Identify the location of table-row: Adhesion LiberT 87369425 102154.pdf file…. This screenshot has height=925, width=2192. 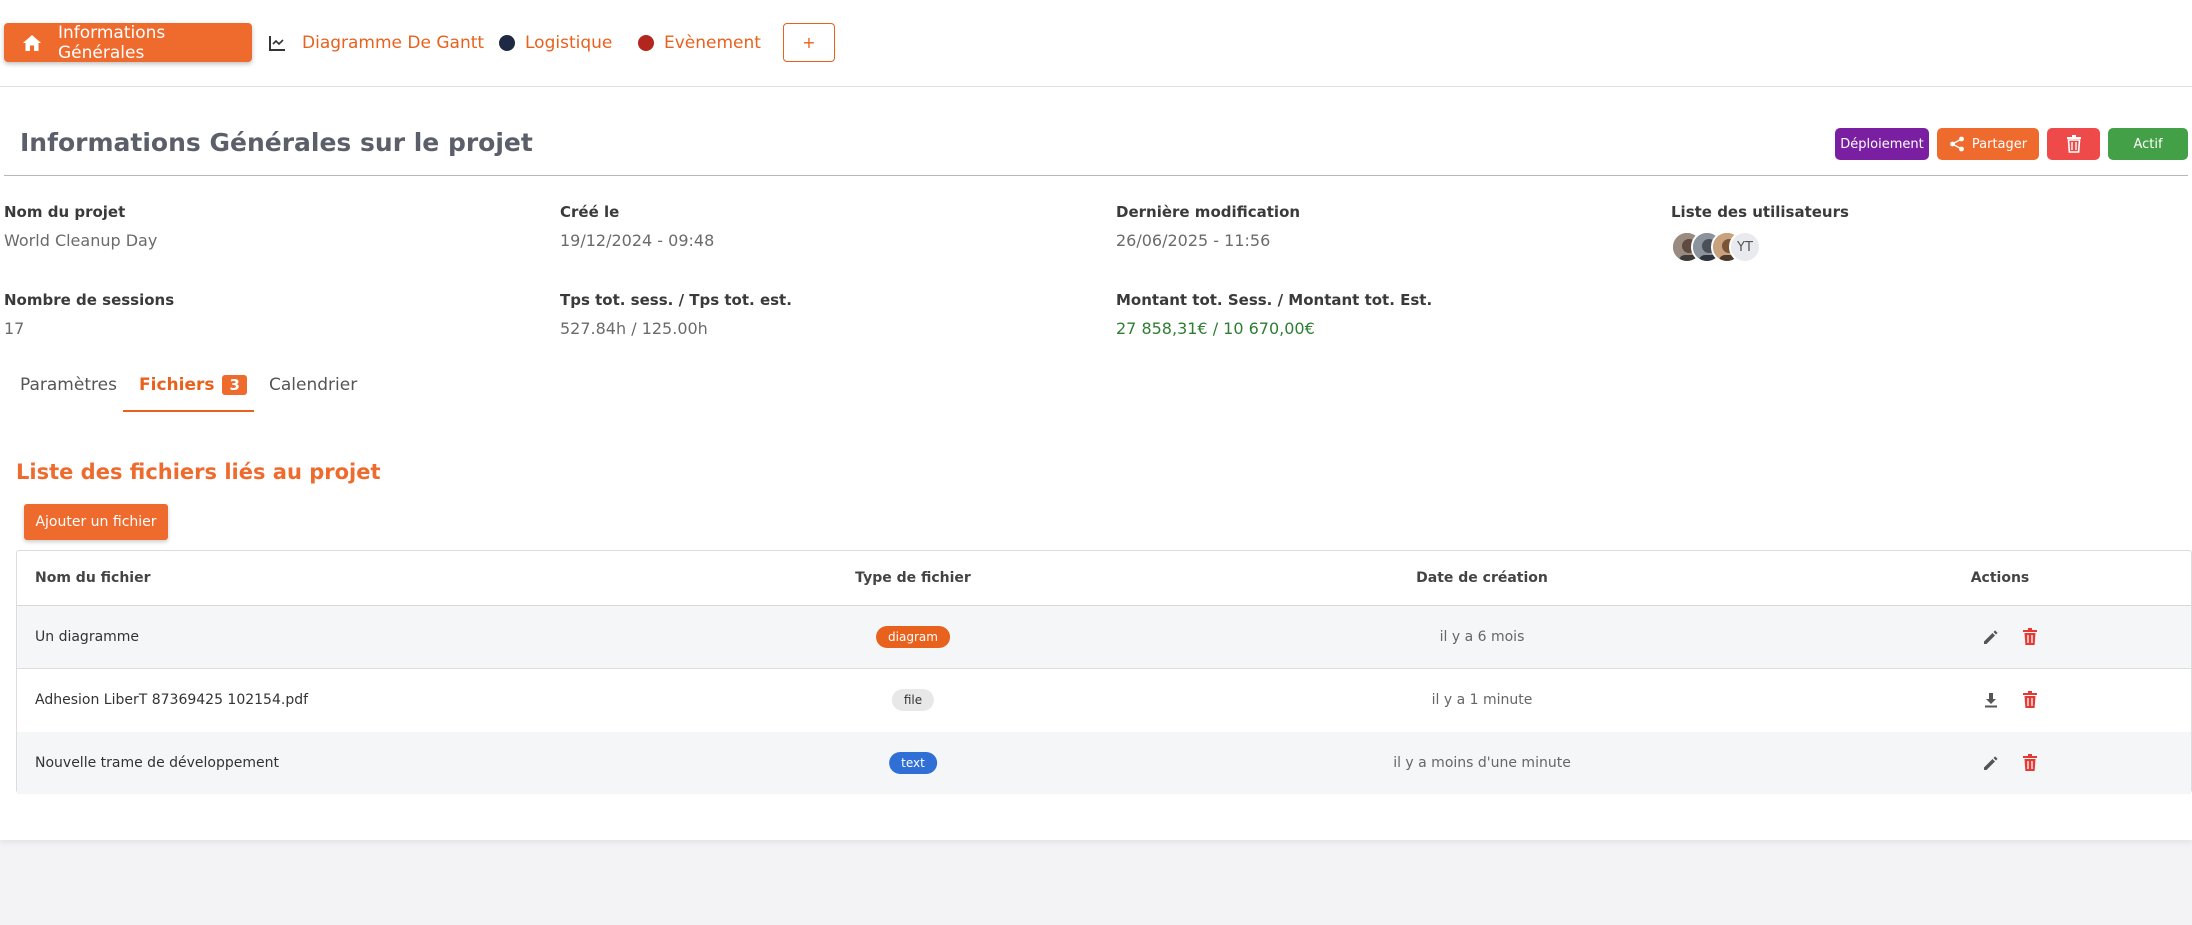
(1104, 700).